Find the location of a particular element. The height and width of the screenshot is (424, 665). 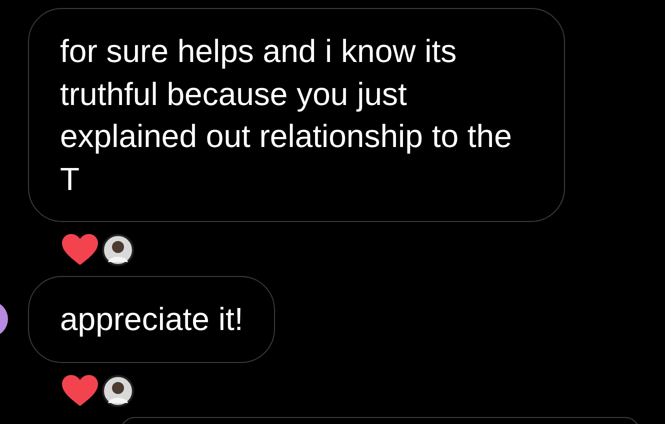

message-bubble: appreciate it! is located at coordinates (152, 319).